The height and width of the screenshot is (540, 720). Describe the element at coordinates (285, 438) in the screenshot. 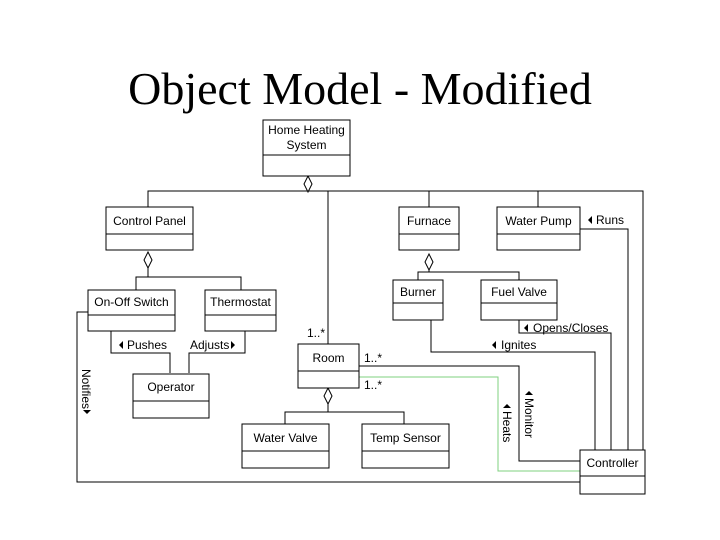

I see `class-name: Water Valve` at that location.